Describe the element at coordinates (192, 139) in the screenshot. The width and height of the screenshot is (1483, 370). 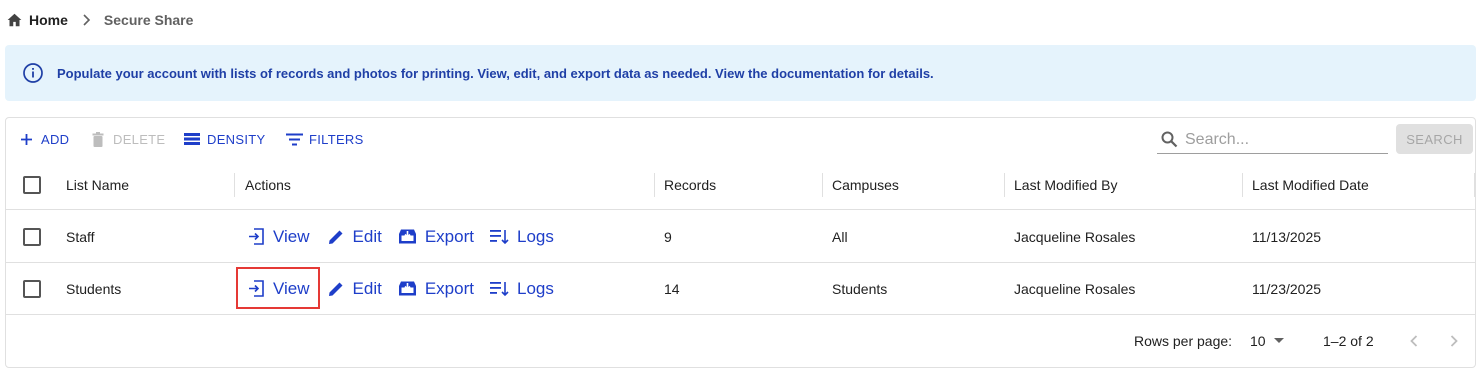
I see `density-icon` at that location.